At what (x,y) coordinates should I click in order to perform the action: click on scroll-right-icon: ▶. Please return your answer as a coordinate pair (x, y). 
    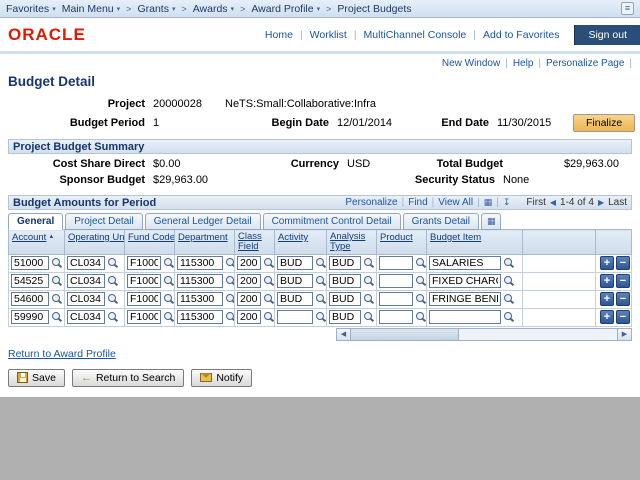
    Looking at the image, I should click on (624, 334).